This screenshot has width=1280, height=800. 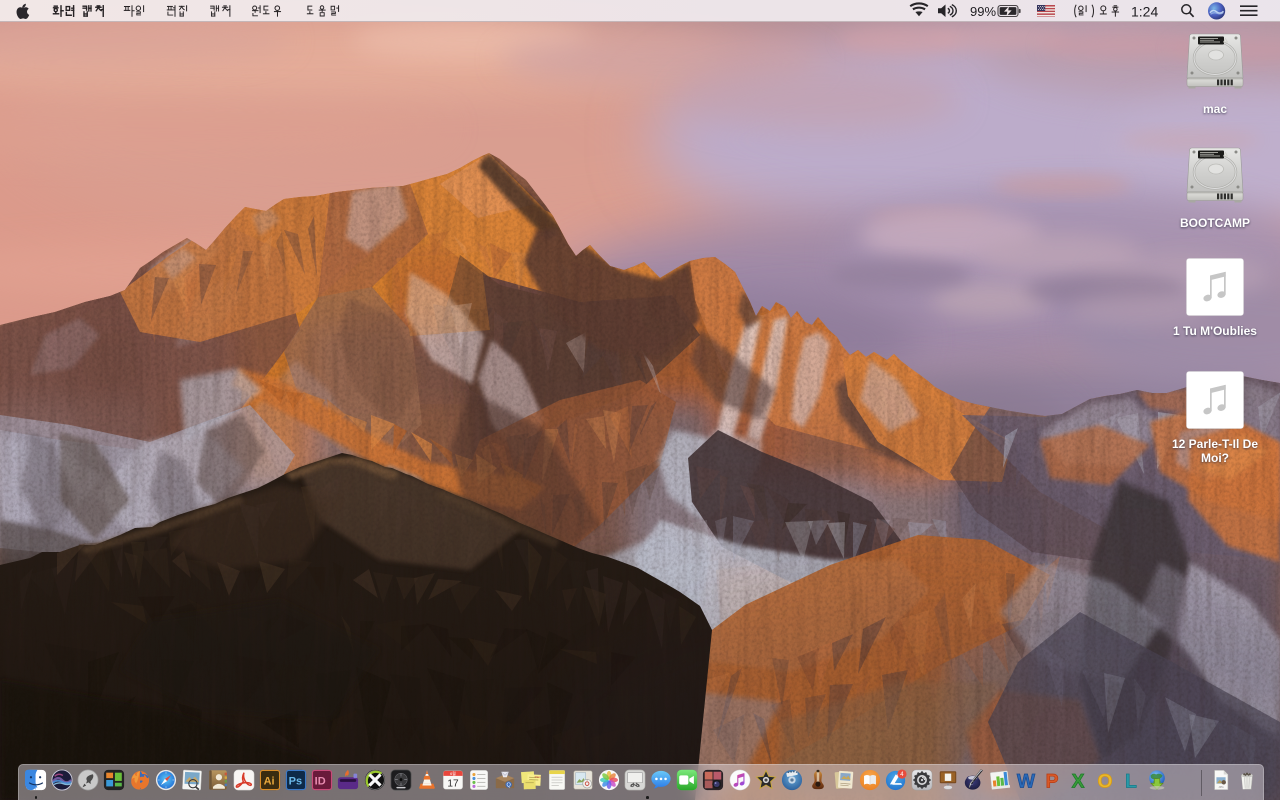 What do you see at coordinates (1052, 781) in the screenshot?
I see `svg-text: P` at bounding box center [1052, 781].